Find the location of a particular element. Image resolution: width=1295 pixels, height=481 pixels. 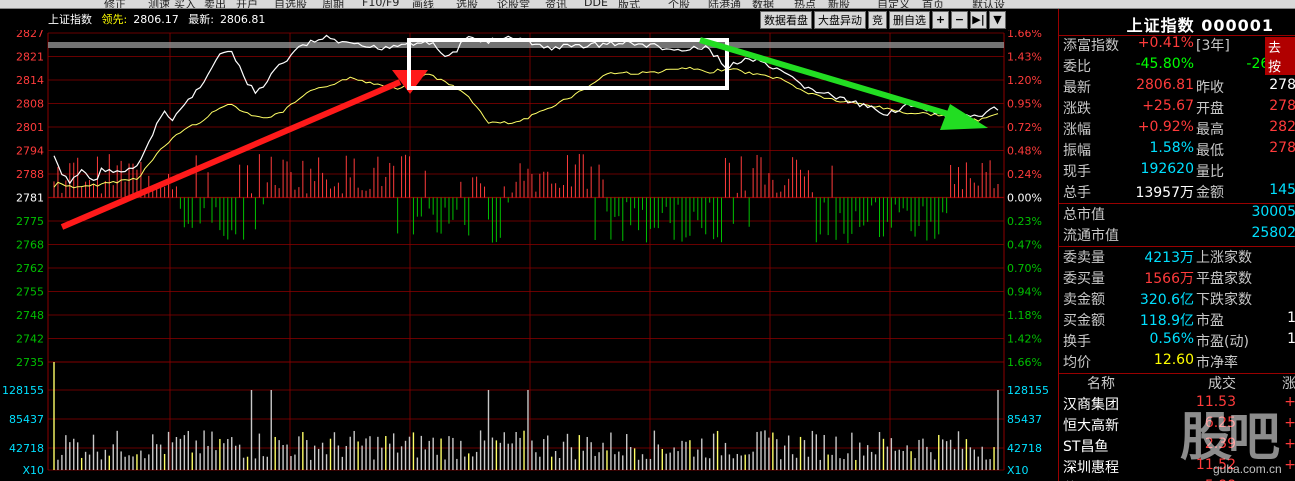

quote-value: 13957万 is located at coordinates (1164, 193).